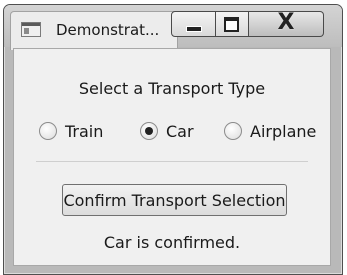 The width and height of the screenshot is (347, 275). I want to click on separator, so click(172, 161).